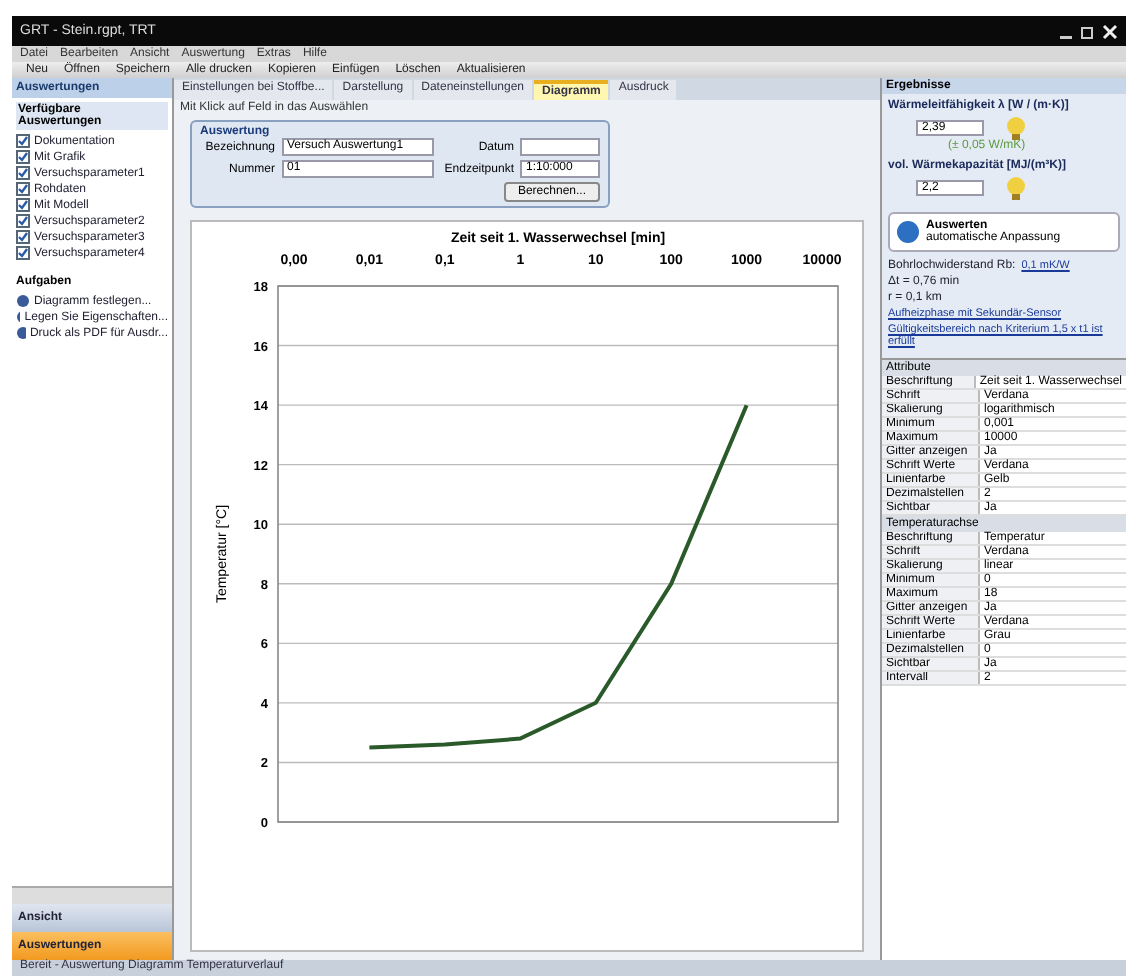 This screenshot has width=1126, height=976. I want to click on input-field, so click(560, 147).